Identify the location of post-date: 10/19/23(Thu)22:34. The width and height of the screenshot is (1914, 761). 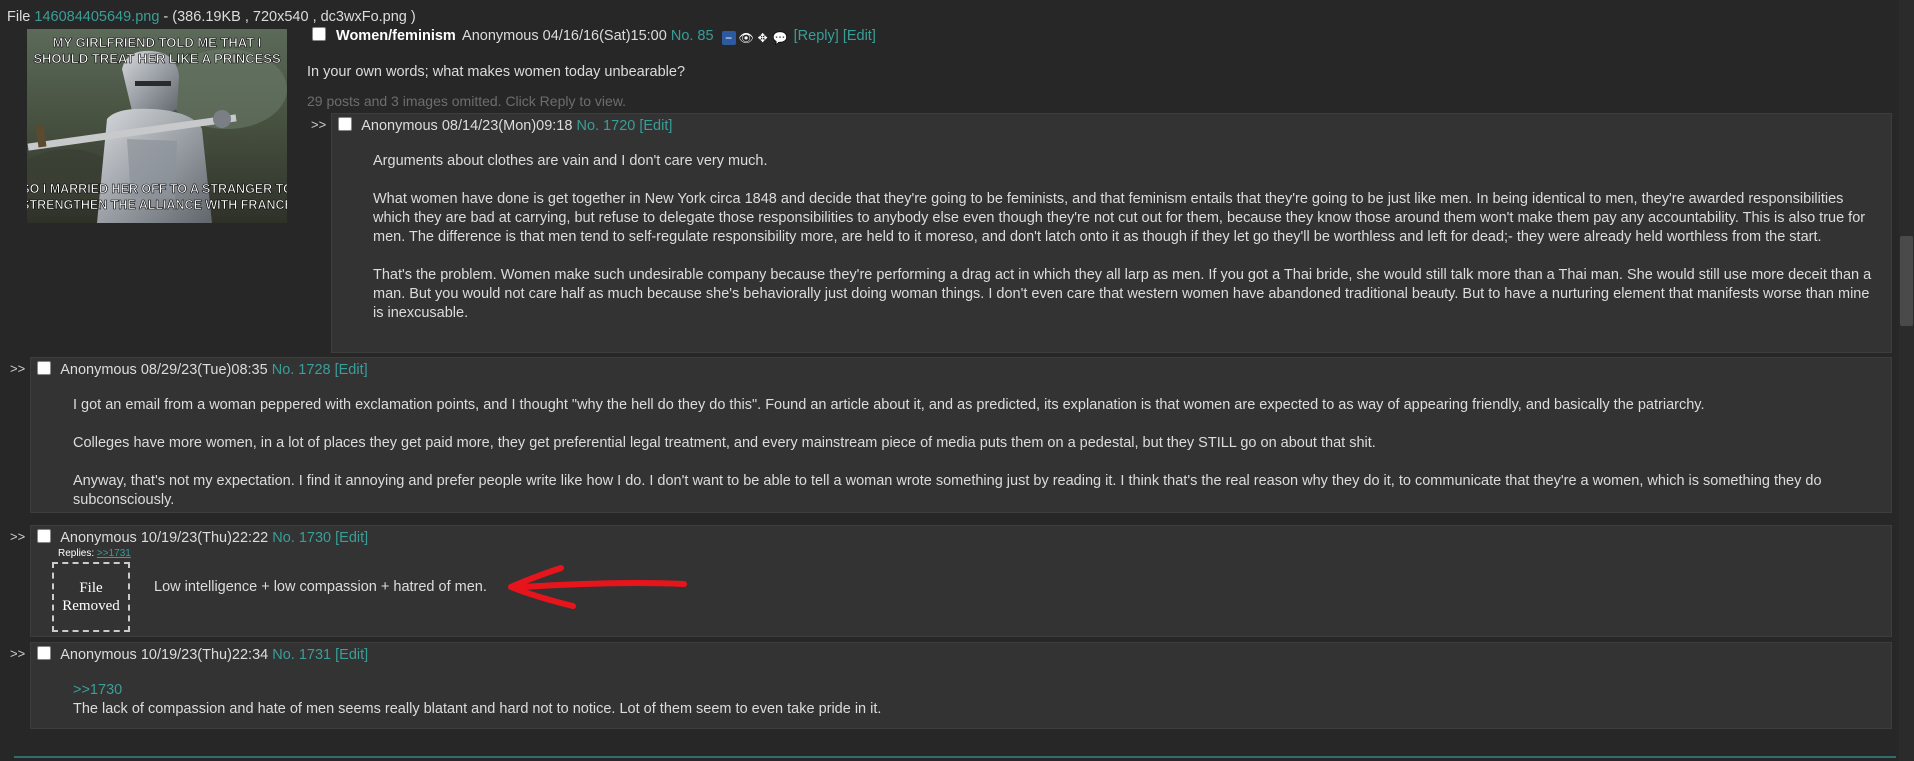
(204, 655).